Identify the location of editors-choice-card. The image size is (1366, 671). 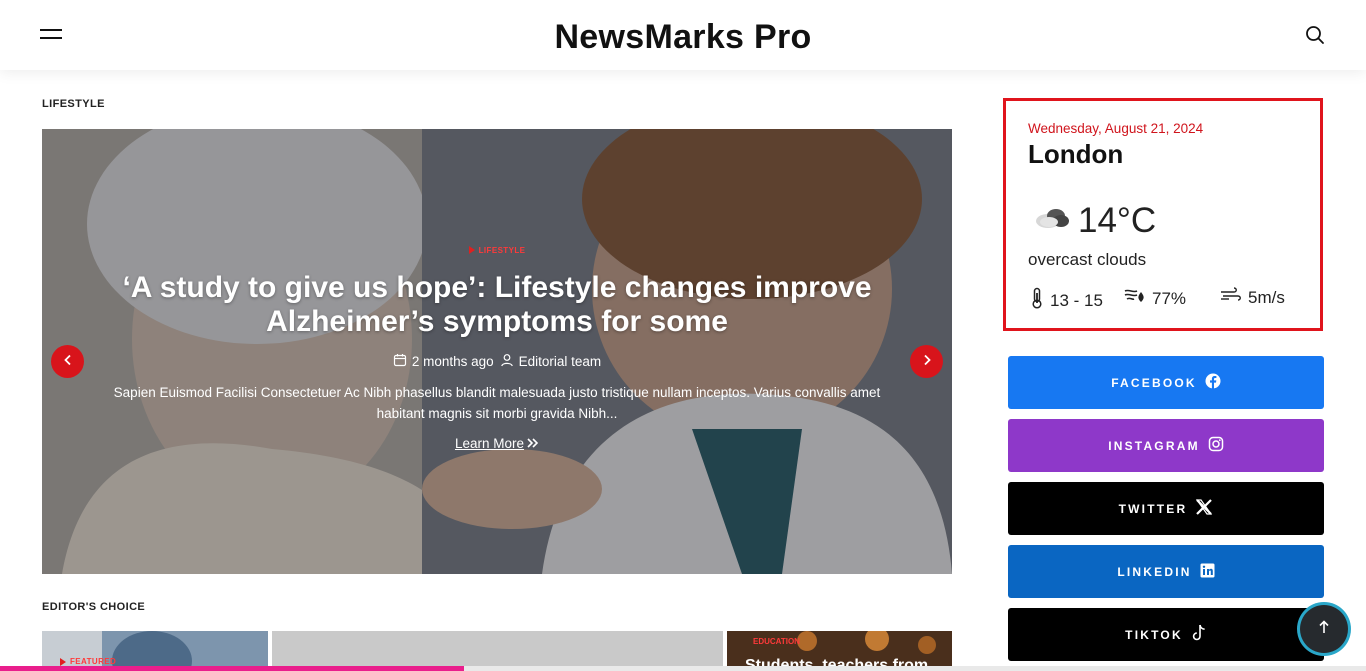
(497, 651).